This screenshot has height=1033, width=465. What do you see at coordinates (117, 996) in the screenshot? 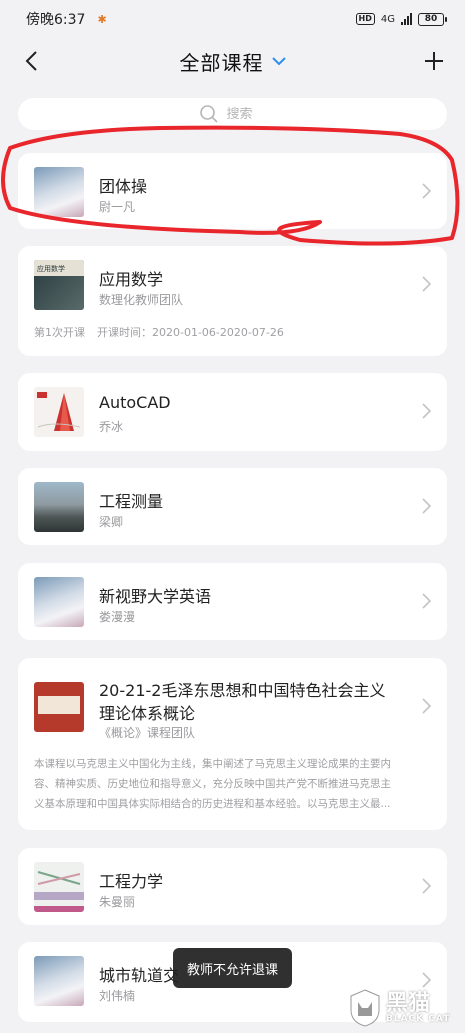
I see `course-teacher: 刘伟楠` at bounding box center [117, 996].